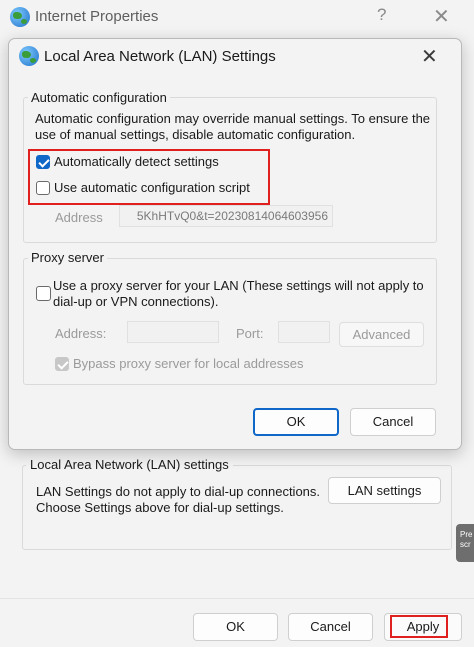 The height and width of the screenshot is (647, 474). I want to click on dialog-title: Local Area Network (LAN) Settings, so click(160, 56).